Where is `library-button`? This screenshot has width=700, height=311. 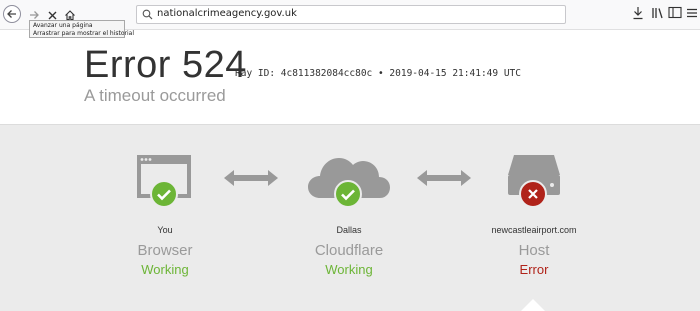
library-button is located at coordinates (658, 15).